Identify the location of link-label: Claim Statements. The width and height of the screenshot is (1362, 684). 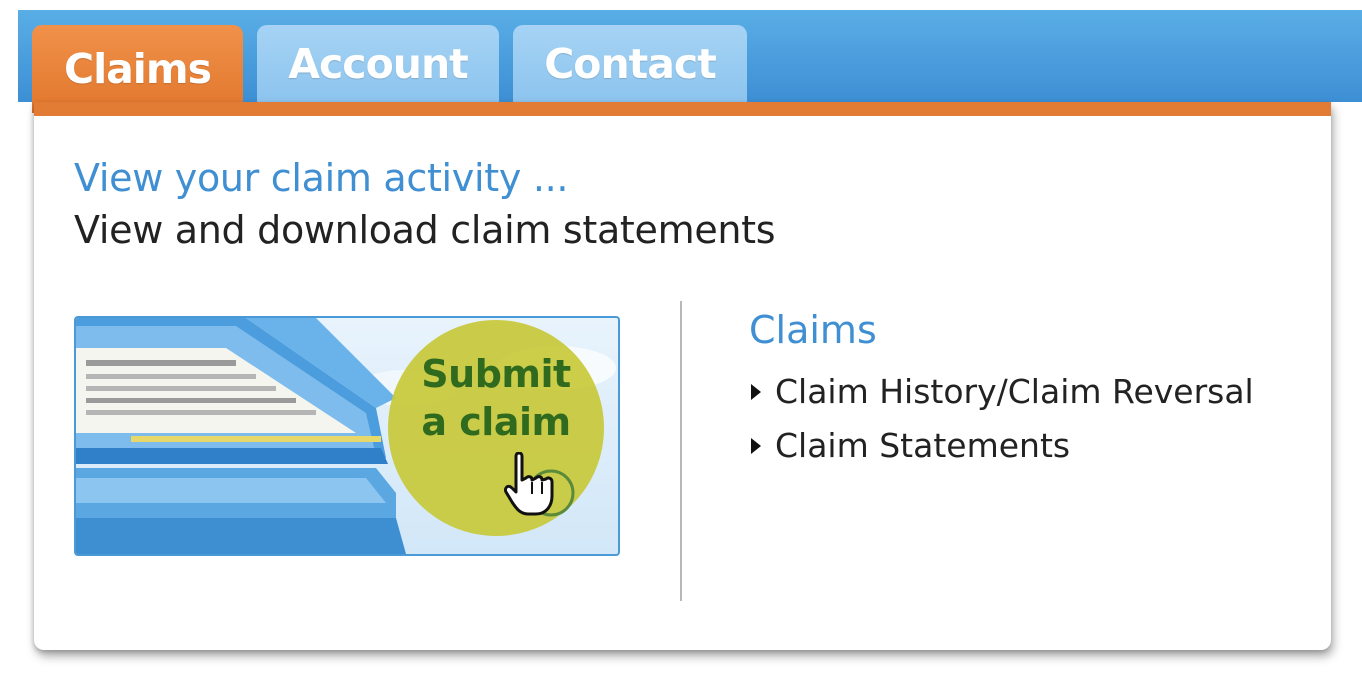
(923, 445).